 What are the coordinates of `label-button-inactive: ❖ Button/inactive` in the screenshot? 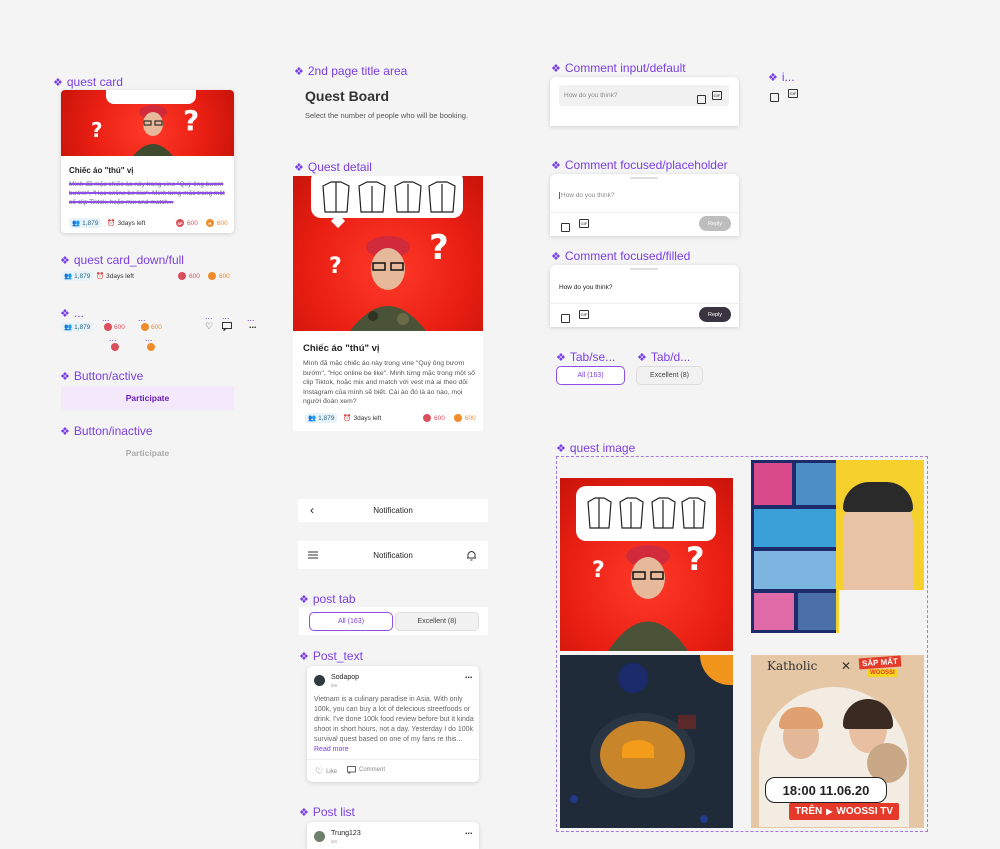 It's located at (106, 431).